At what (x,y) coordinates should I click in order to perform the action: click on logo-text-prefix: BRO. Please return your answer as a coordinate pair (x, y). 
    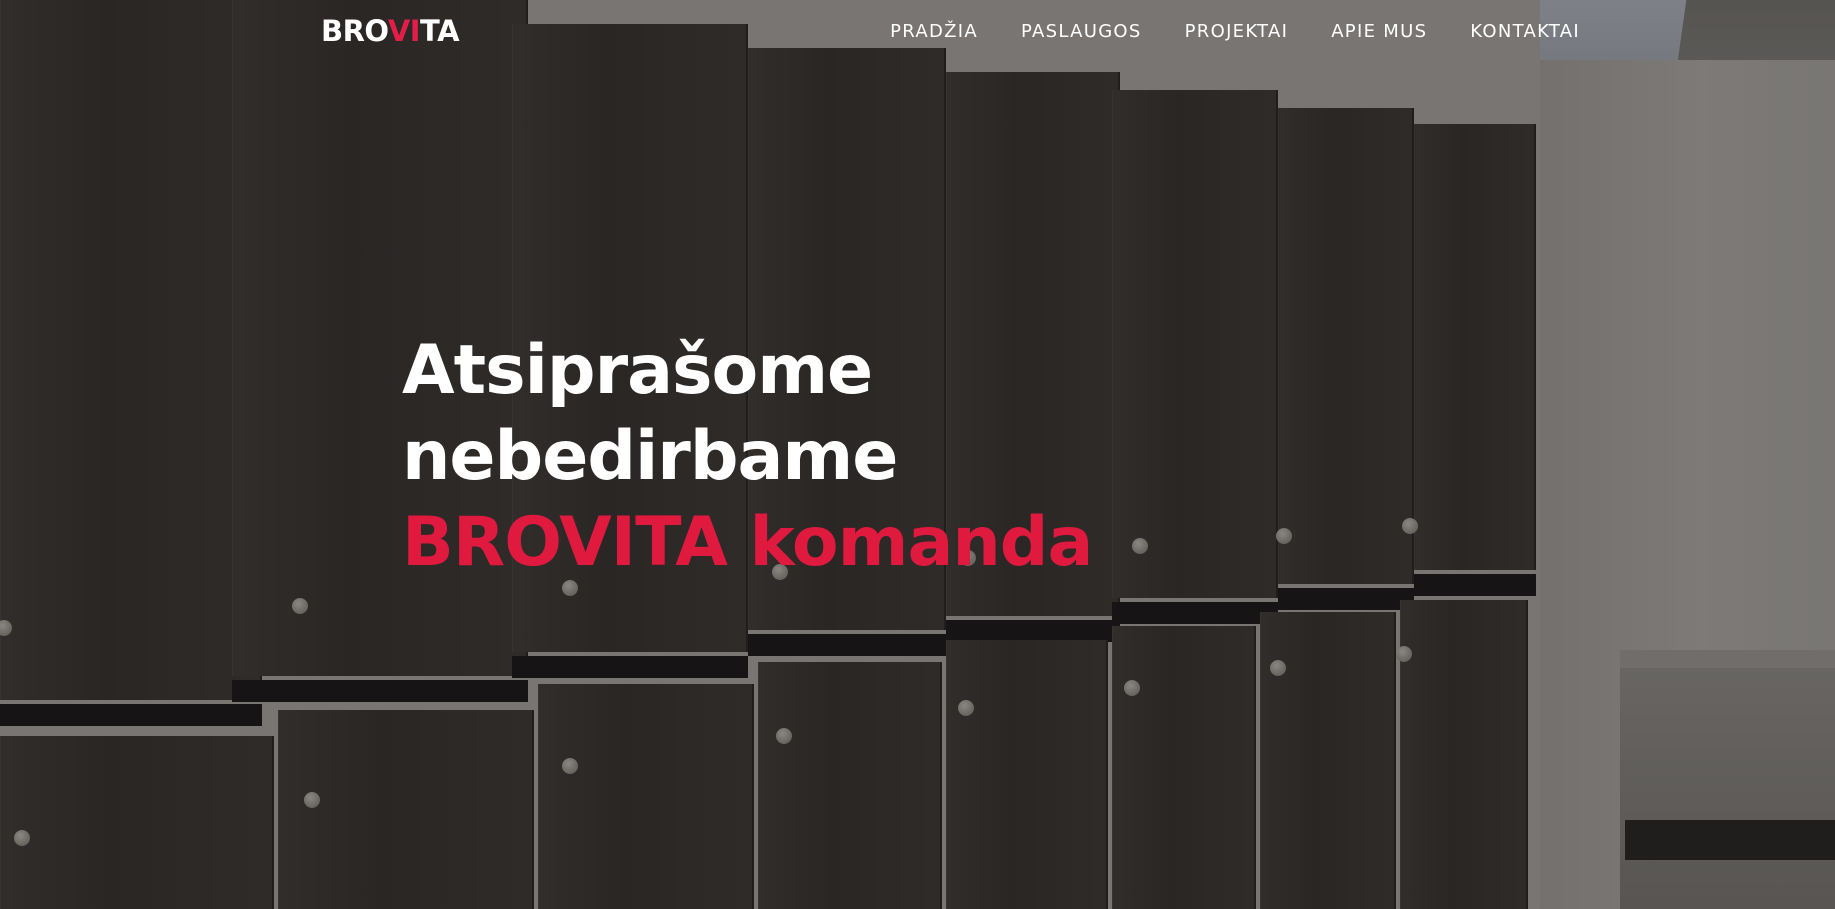
    Looking at the image, I should click on (354, 31).